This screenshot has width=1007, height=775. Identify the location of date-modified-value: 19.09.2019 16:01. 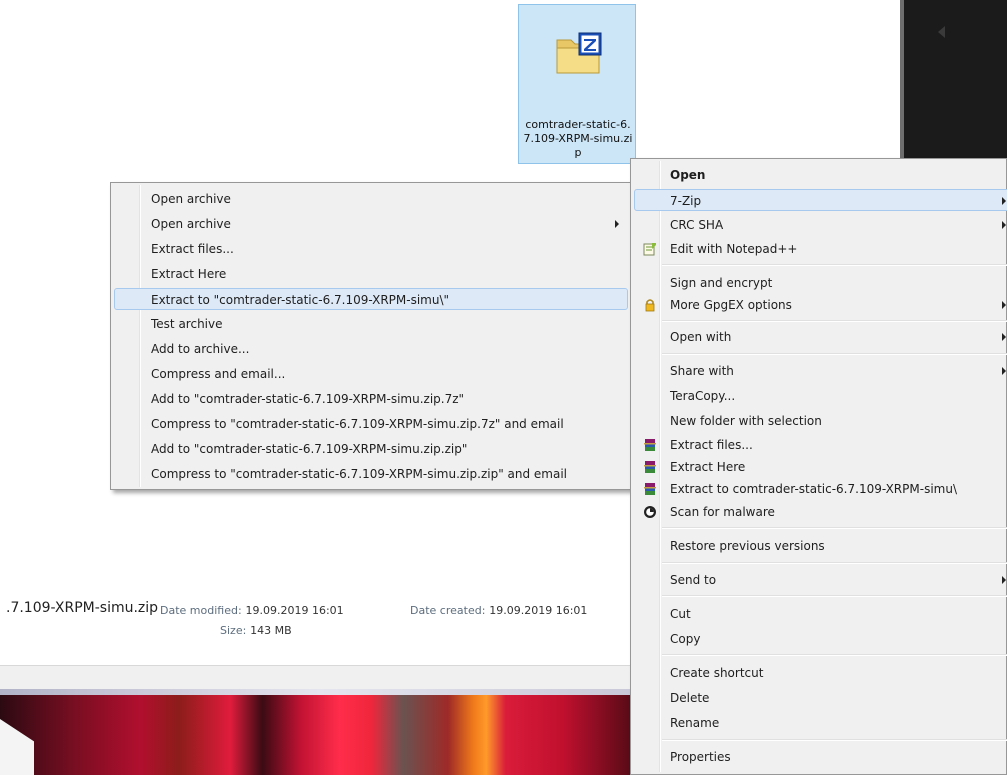
(294, 610).